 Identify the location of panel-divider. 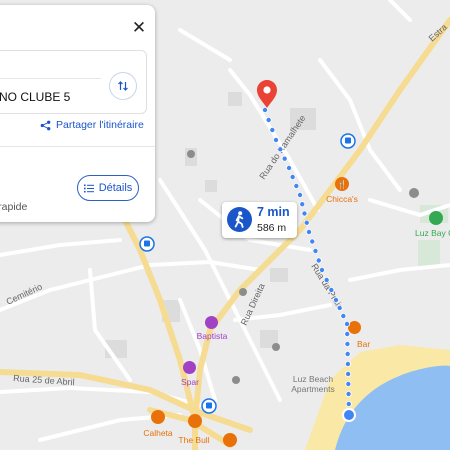
(77, 146).